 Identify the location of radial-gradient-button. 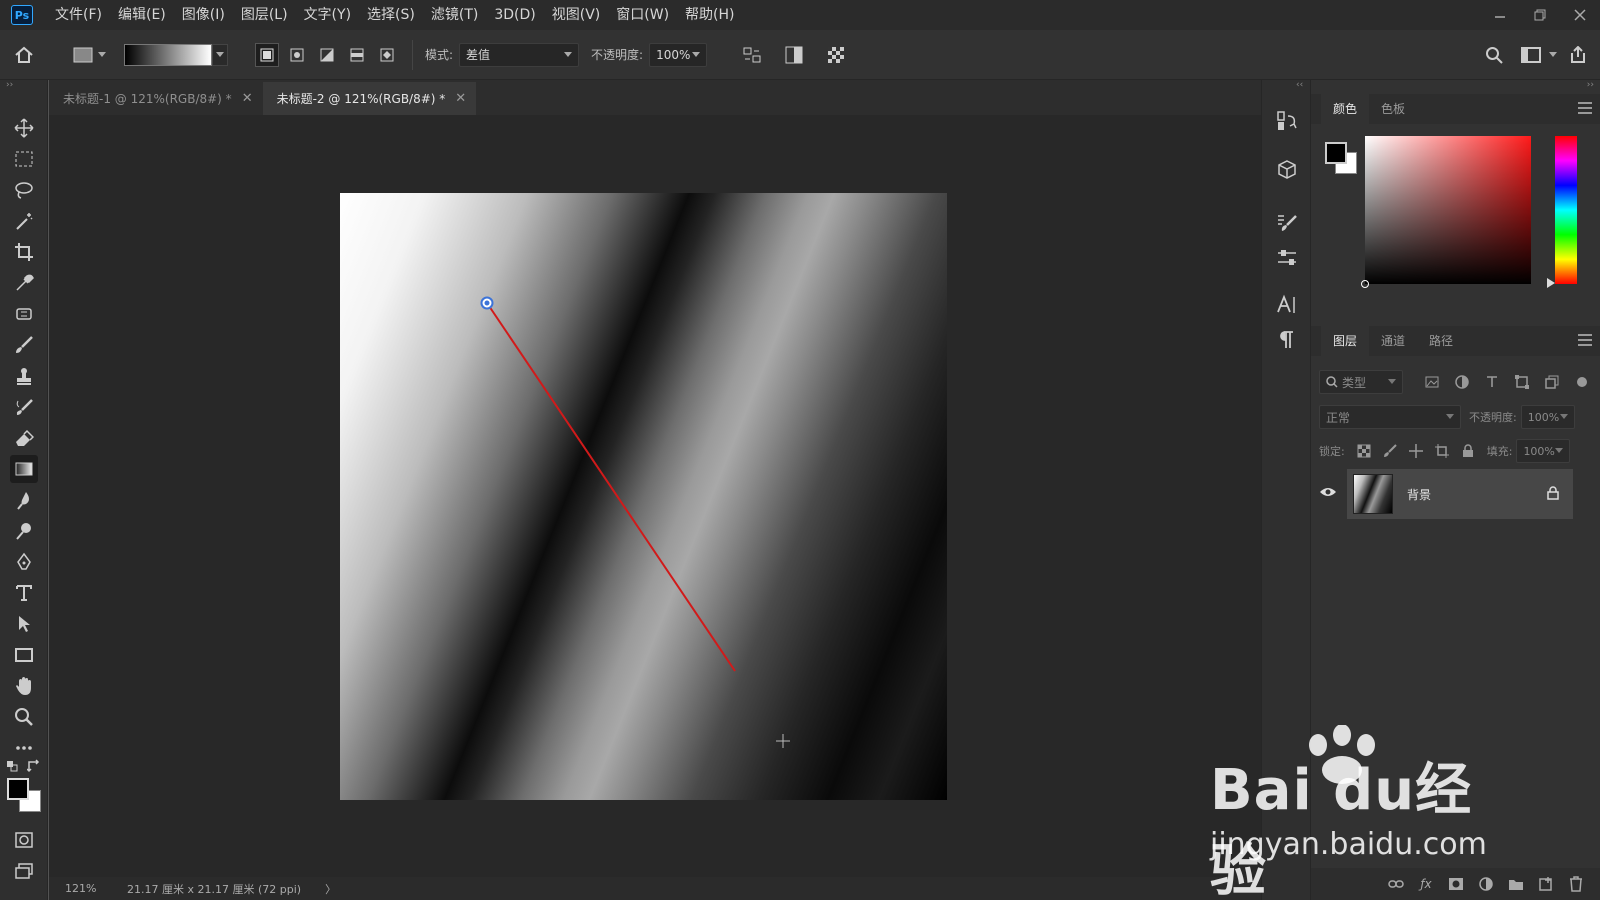
(297, 55).